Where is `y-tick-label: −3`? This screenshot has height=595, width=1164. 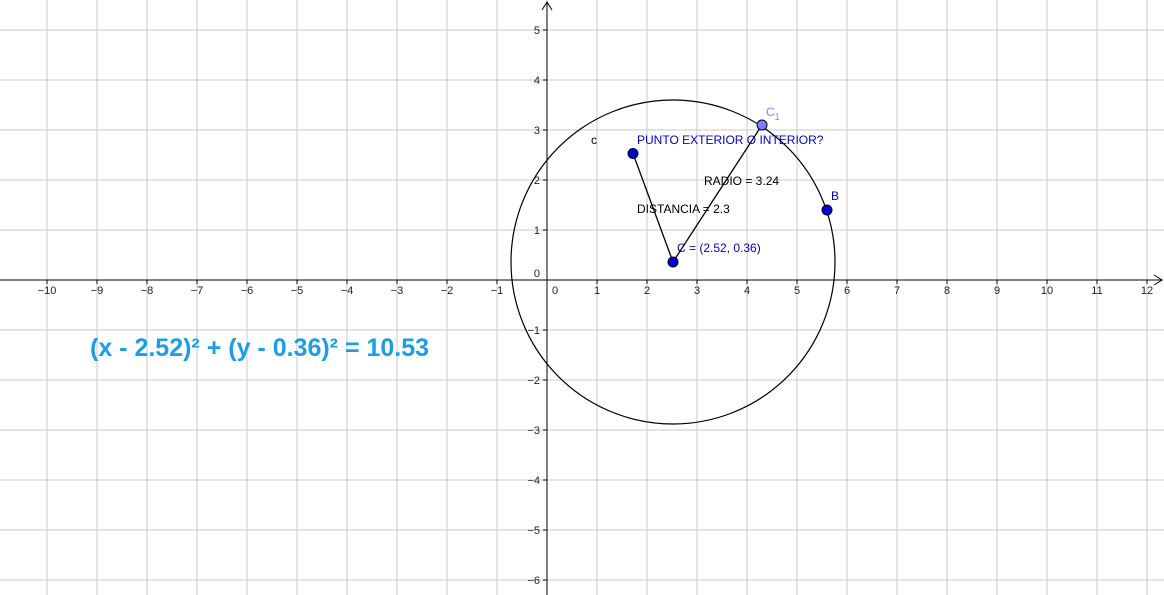 y-tick-label: −3 is located at coordinates (533, 431).